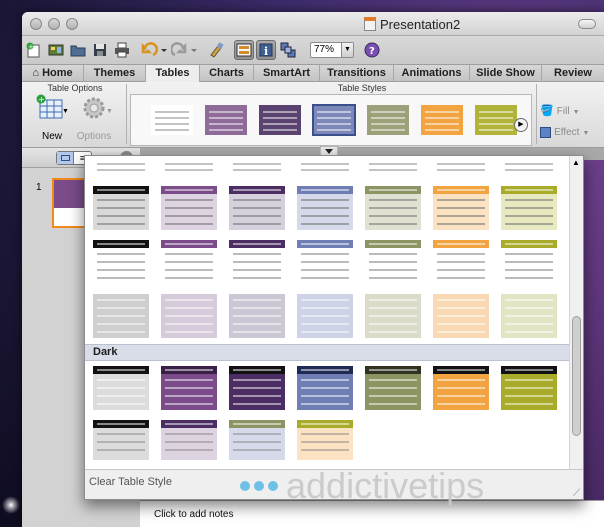 This screenshot has width=604, height=527. Describe the element at coordinates (332, 50) in the screenshot. I see `zoom-combo: 77% ▼` at that location.